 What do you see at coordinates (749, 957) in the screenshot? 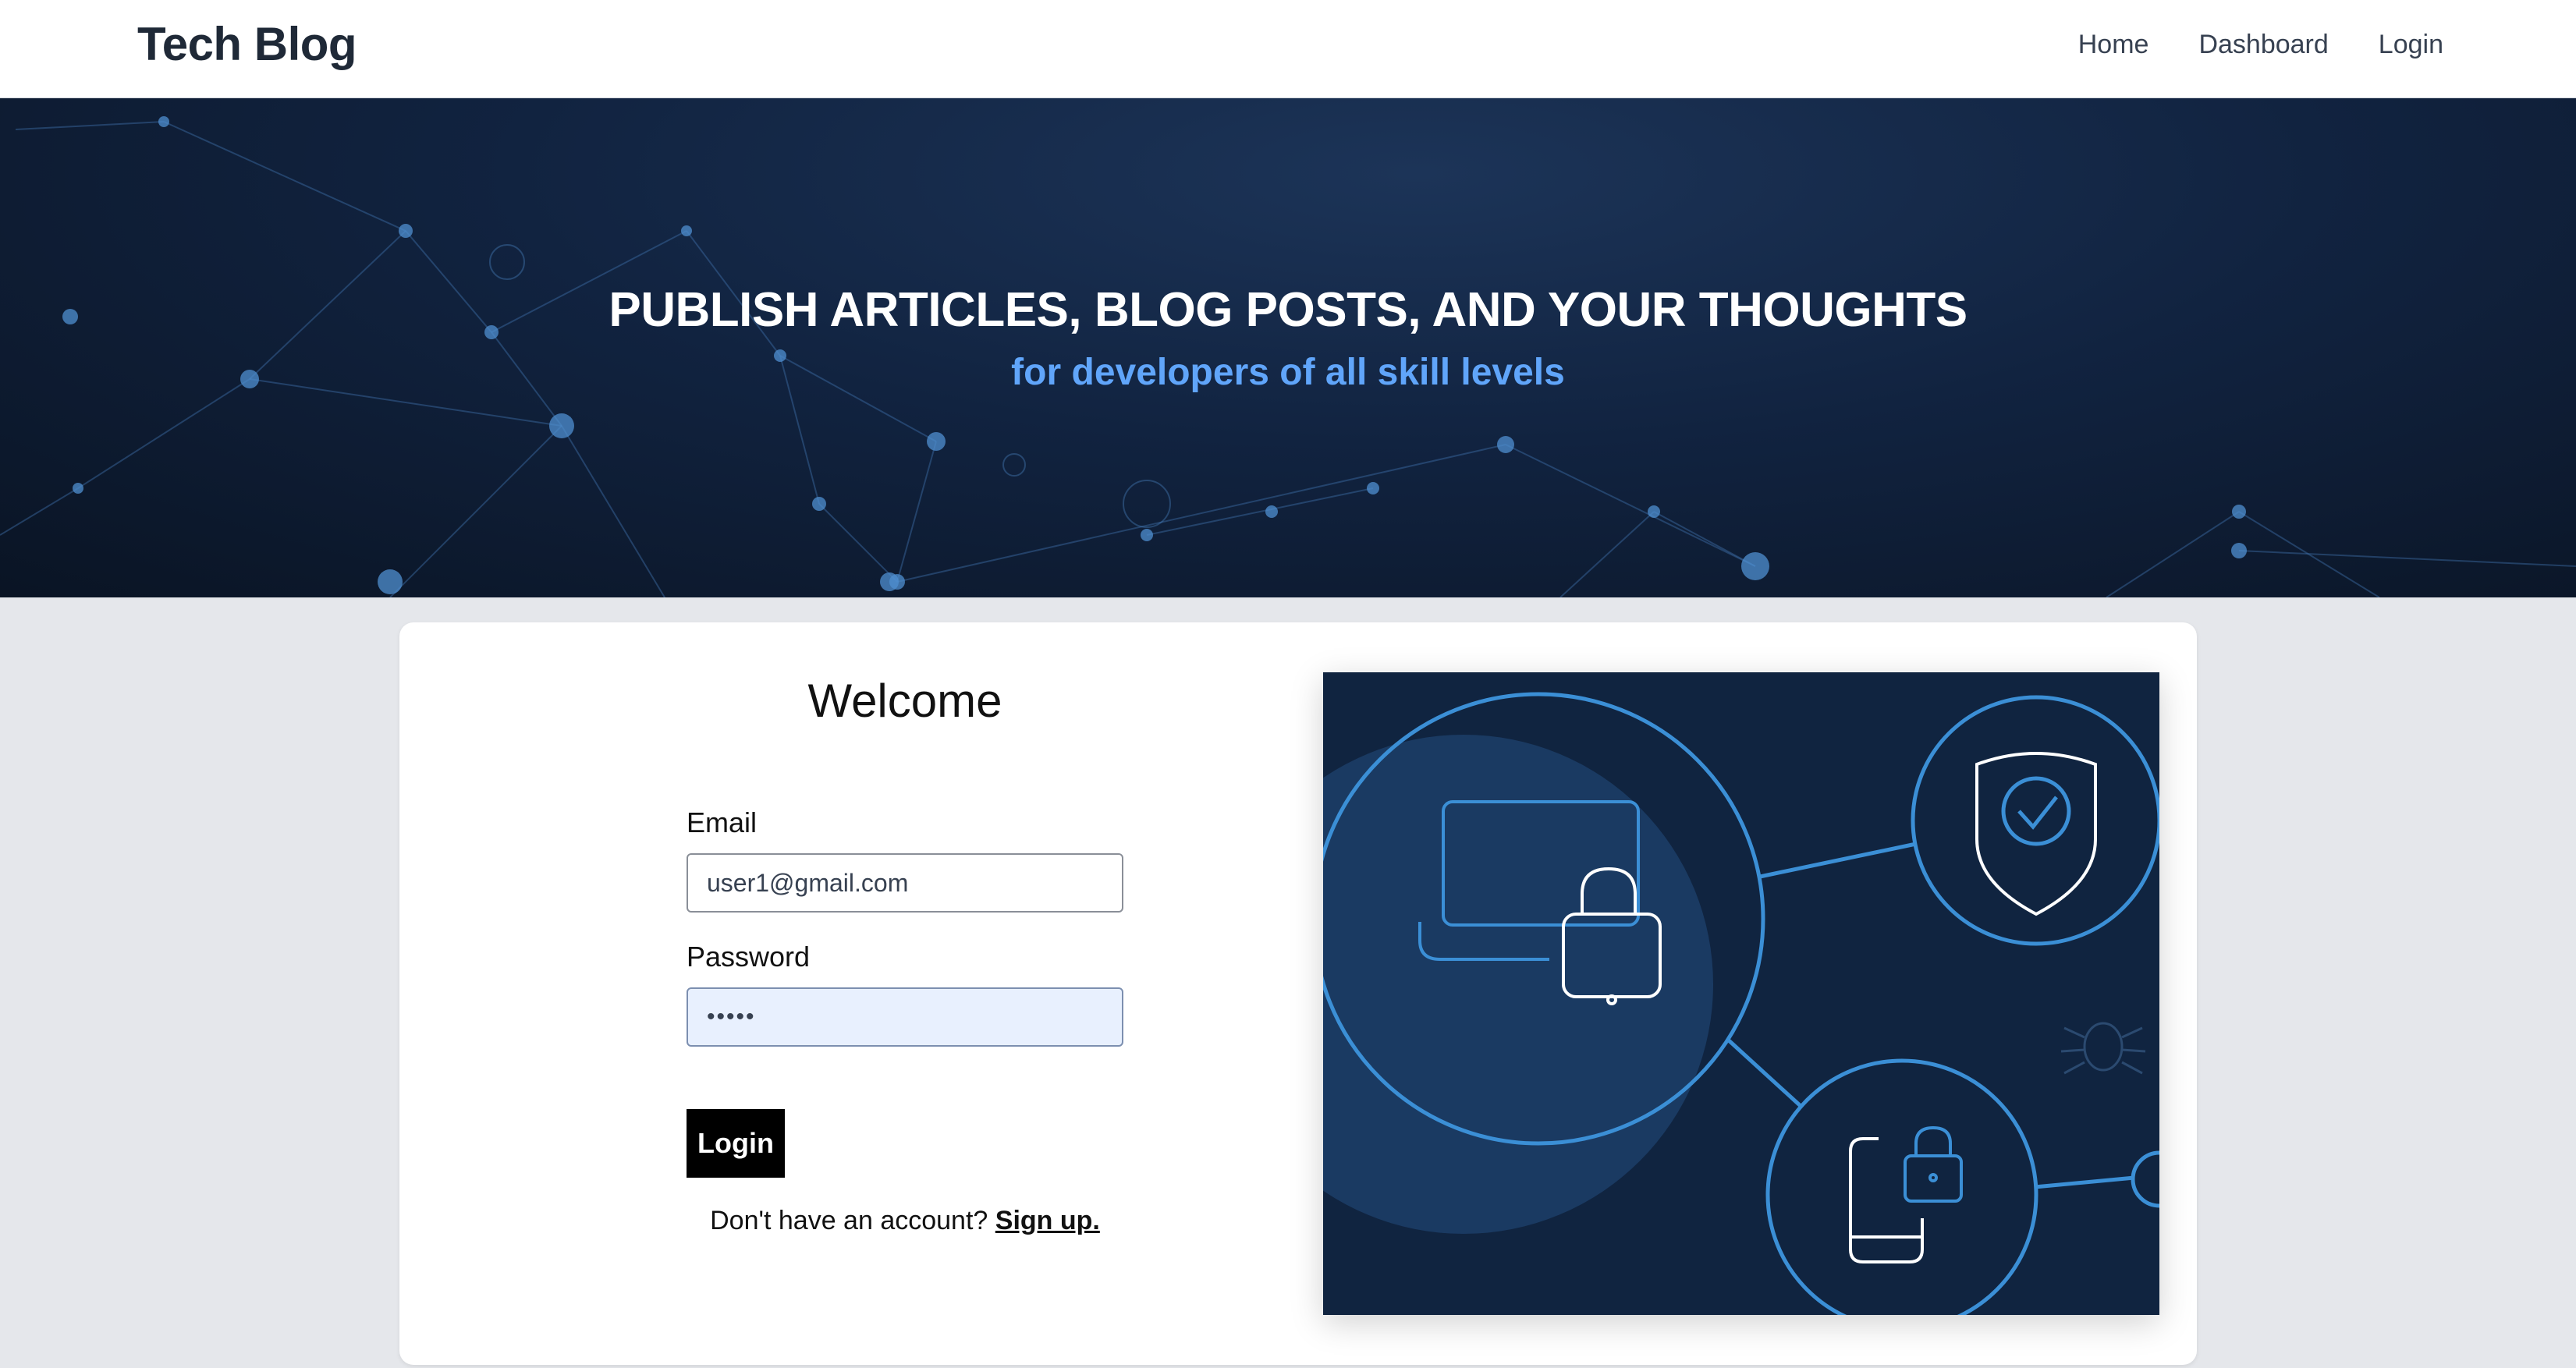
I see `password-label: Password` at bounding box center [749, 957].